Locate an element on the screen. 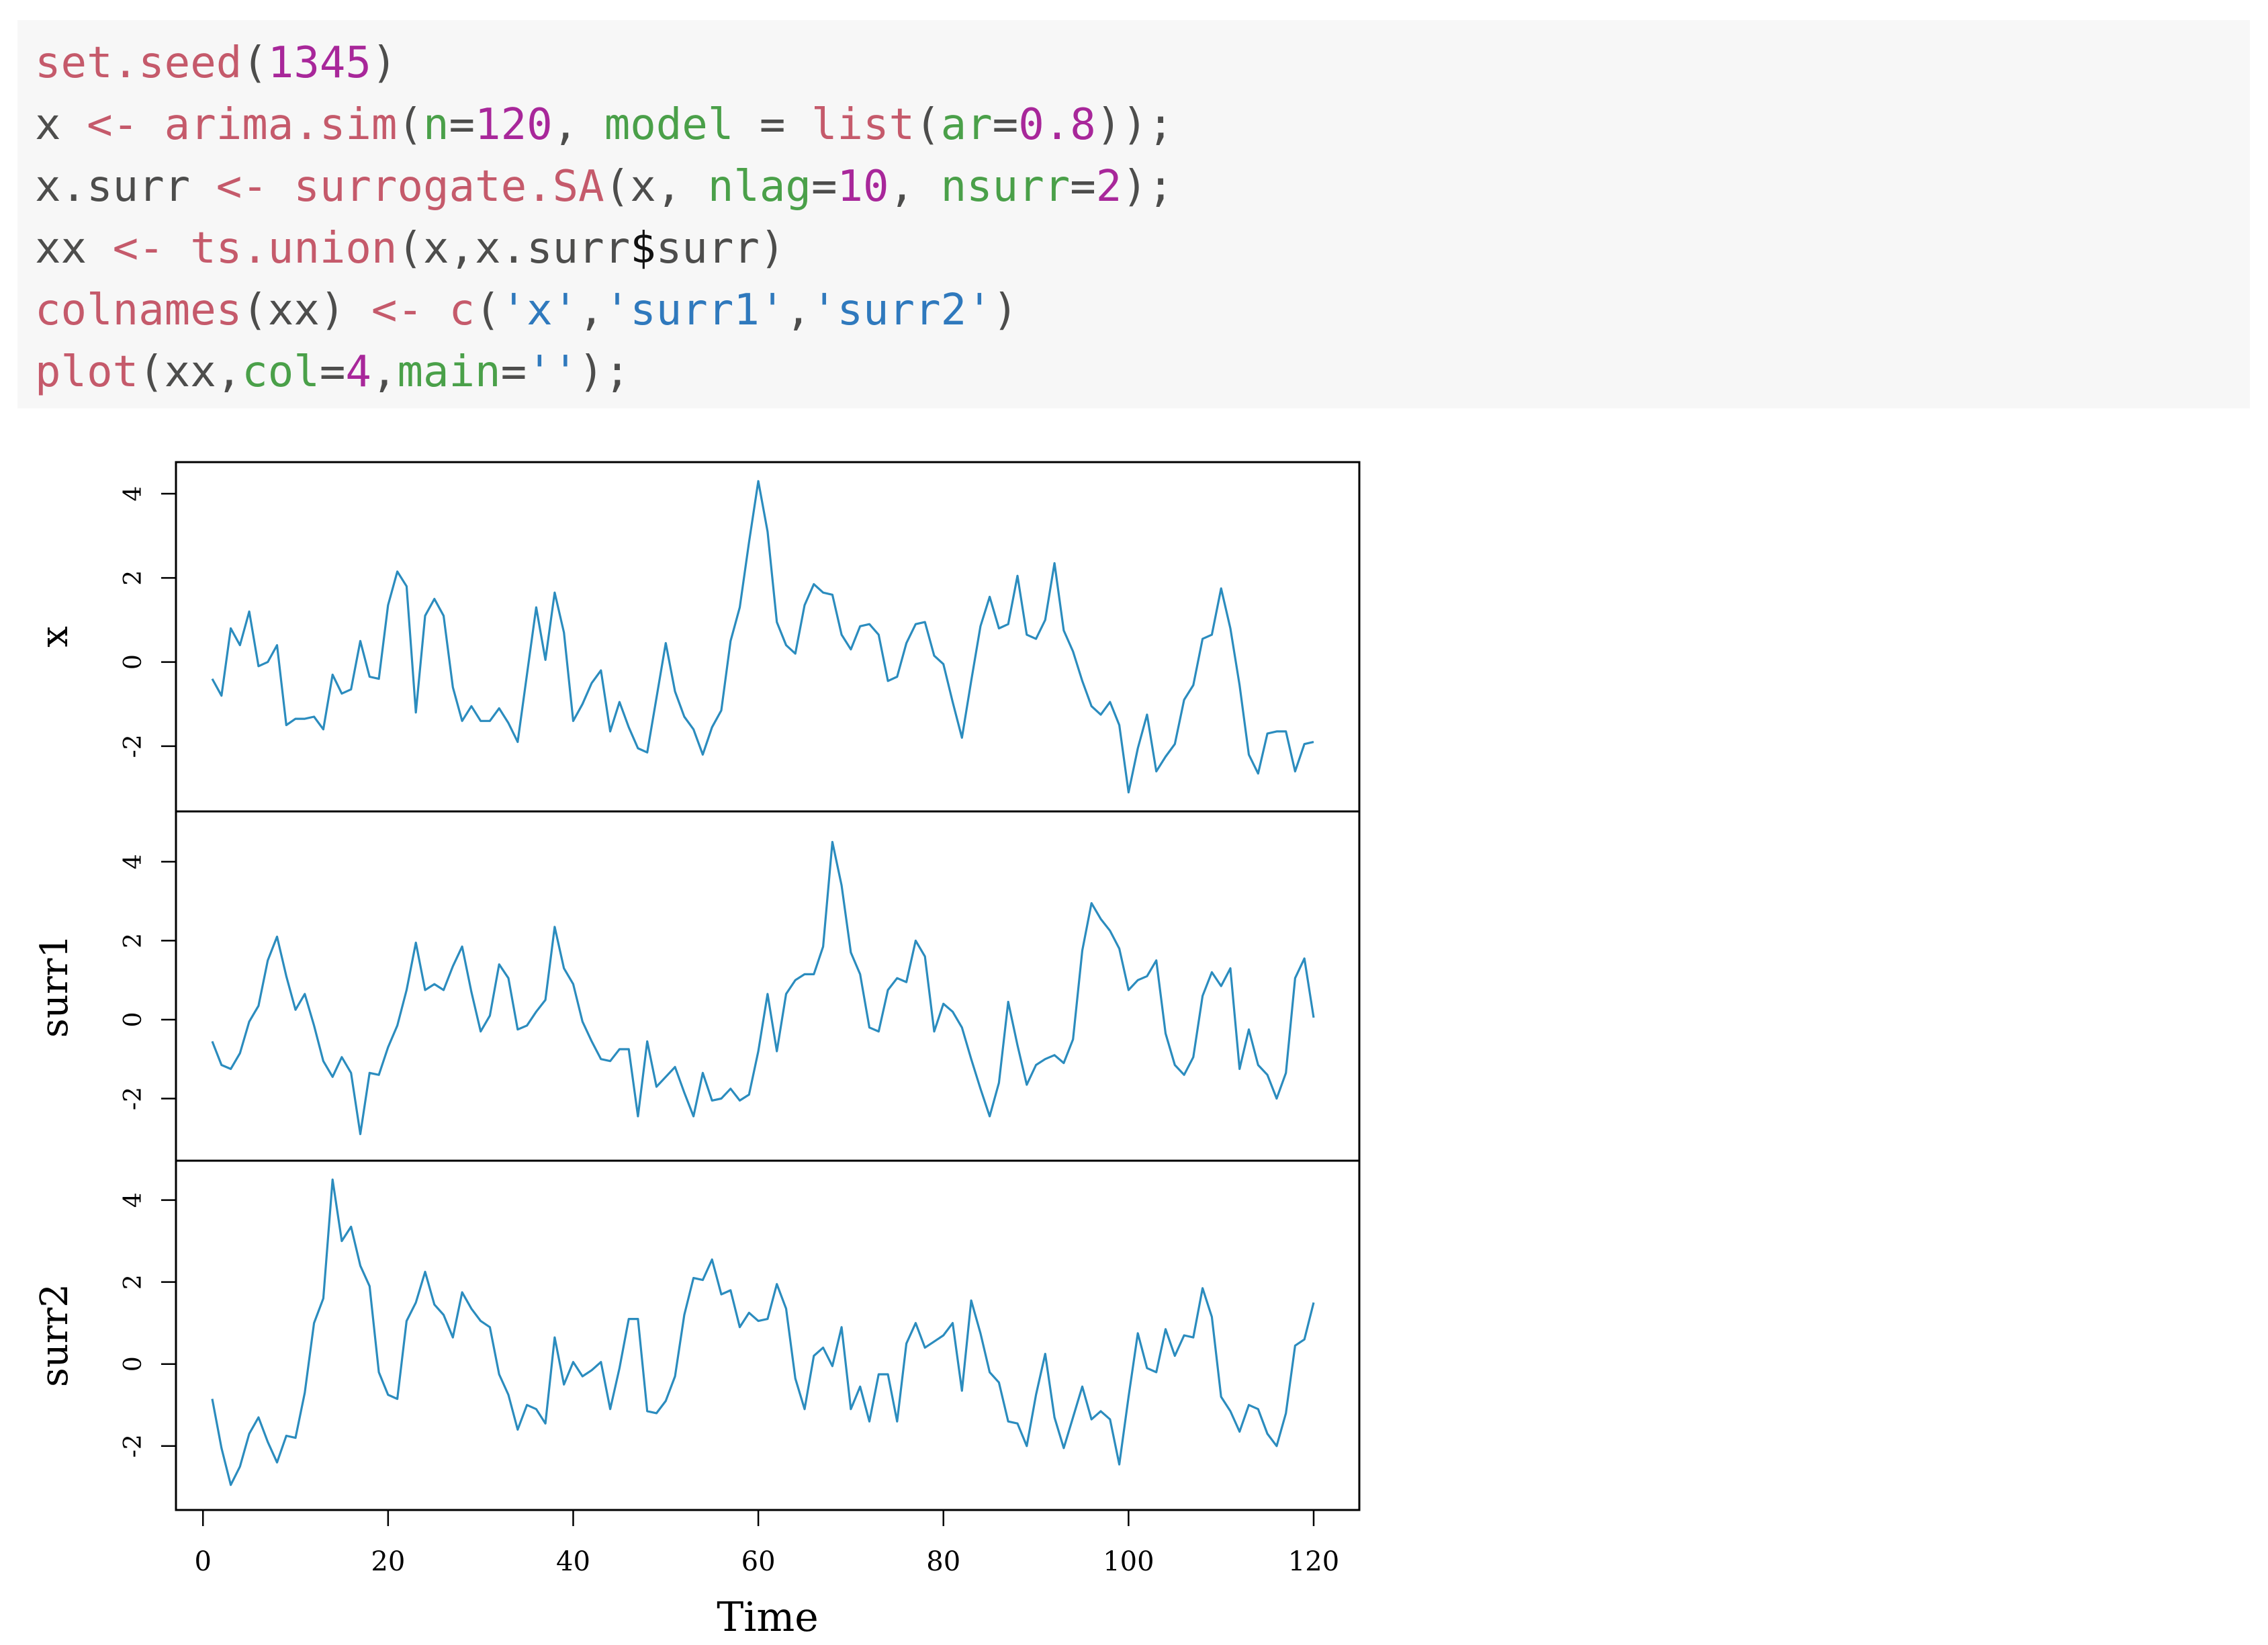  y-tick-label-x: -2 is located at coordinates (133, 746).